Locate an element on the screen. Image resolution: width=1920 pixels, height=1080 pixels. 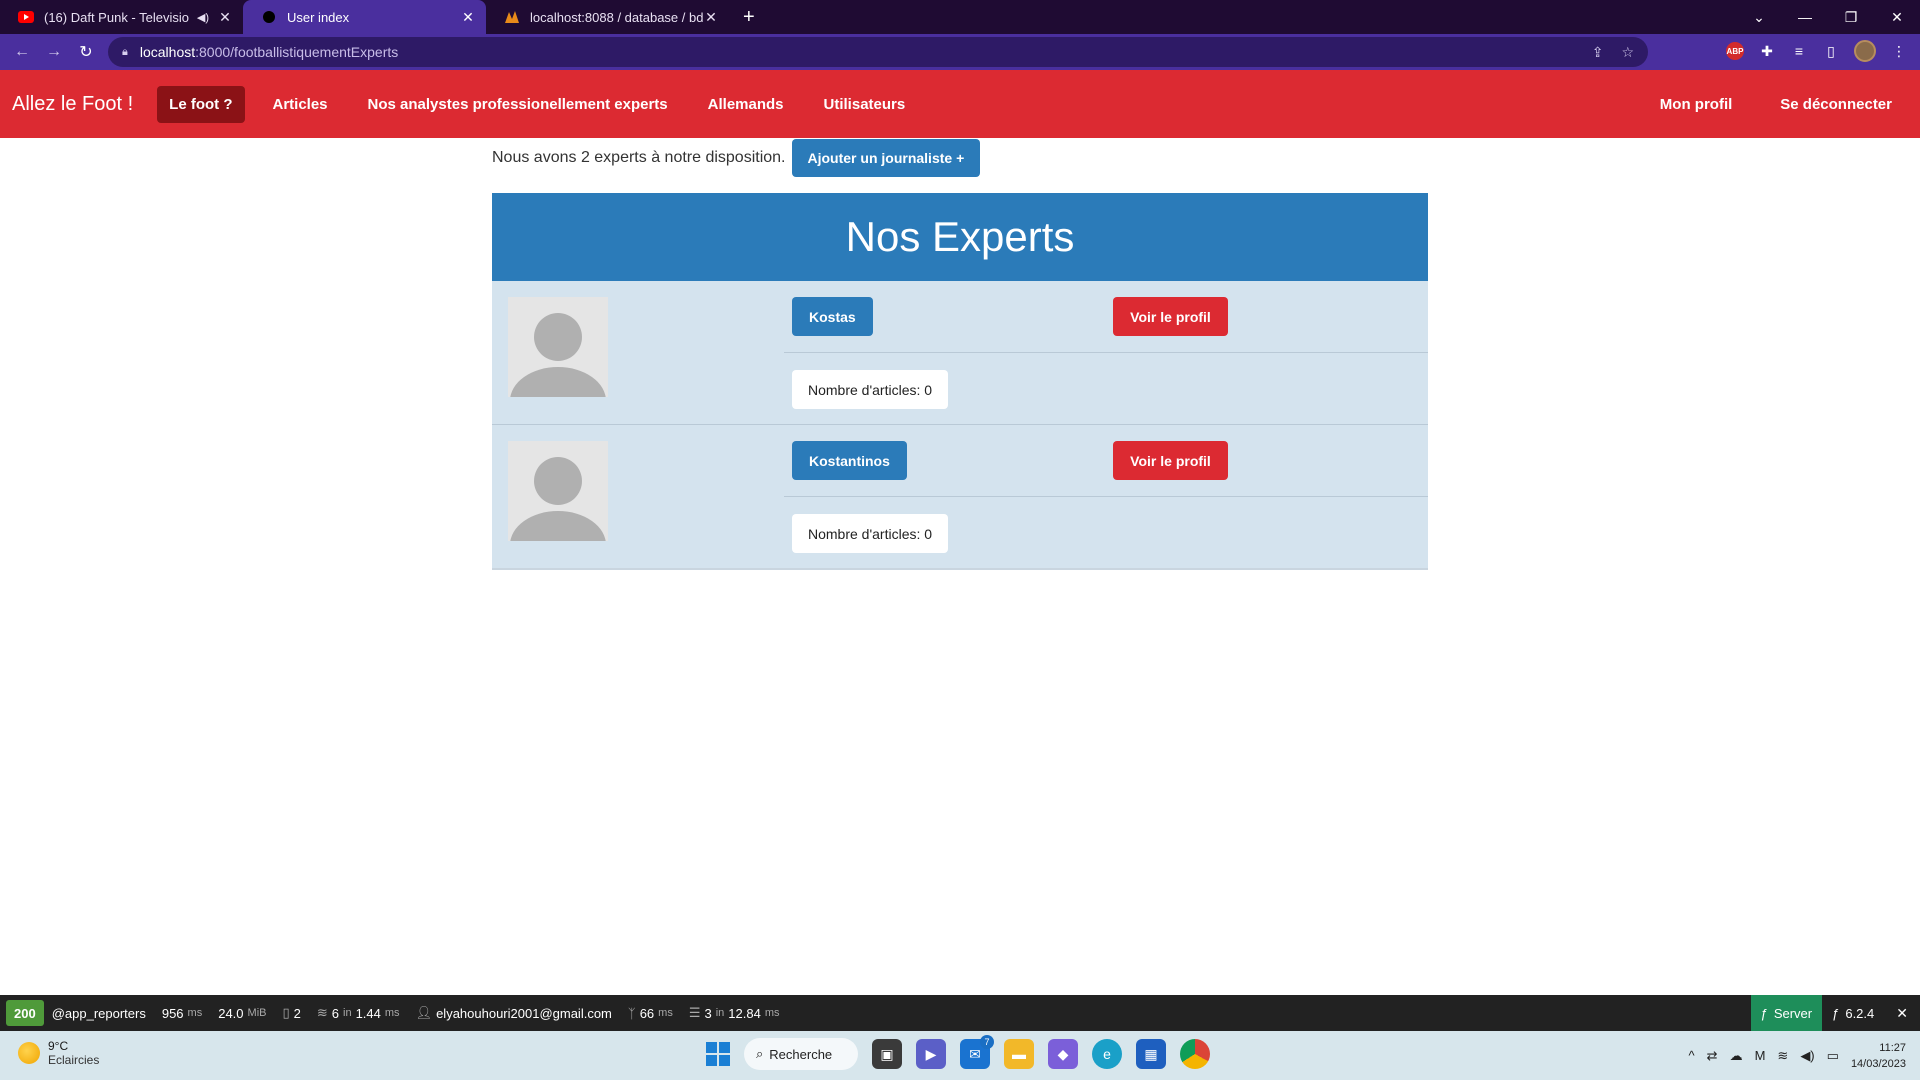
expert-name-button: Kostantinos is located at coordinates (849, 460).